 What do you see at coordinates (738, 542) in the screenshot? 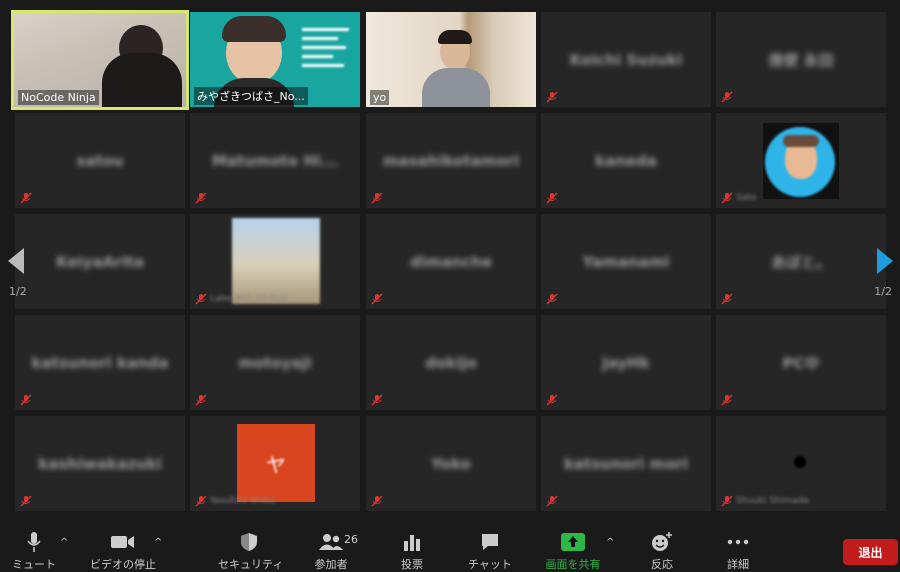
I see `more-dots-icon` at bounding box center [738, 542].